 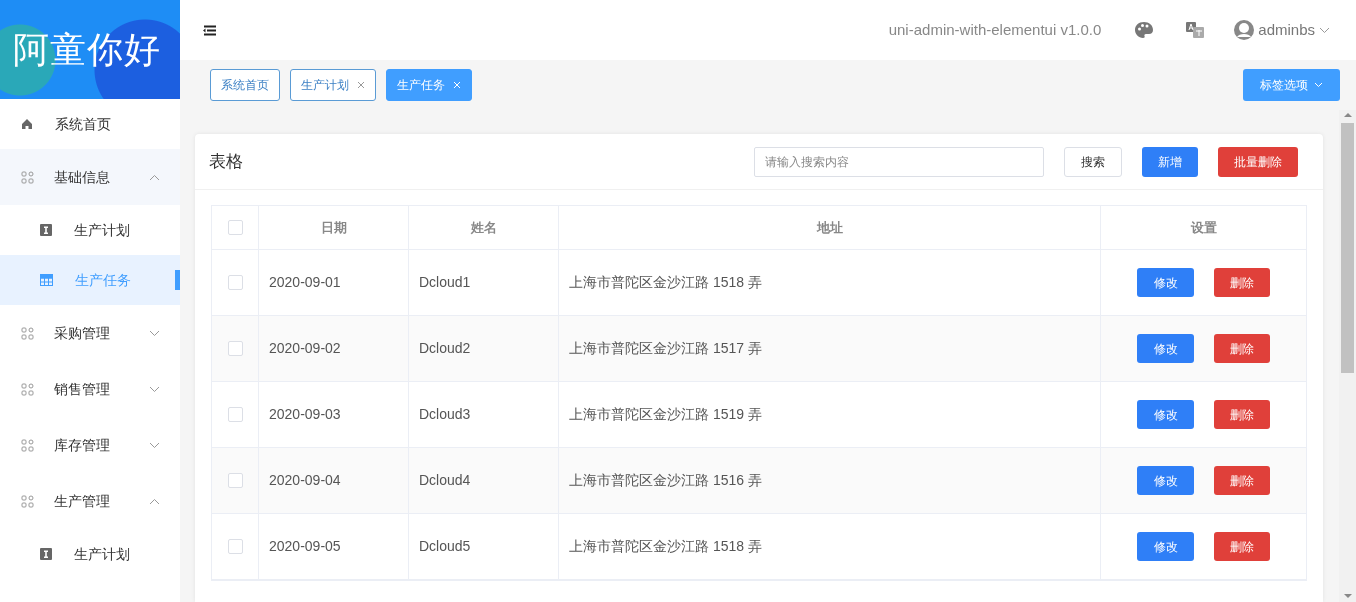 I want to click on column-header: 日期, so click(x=333, y=227).